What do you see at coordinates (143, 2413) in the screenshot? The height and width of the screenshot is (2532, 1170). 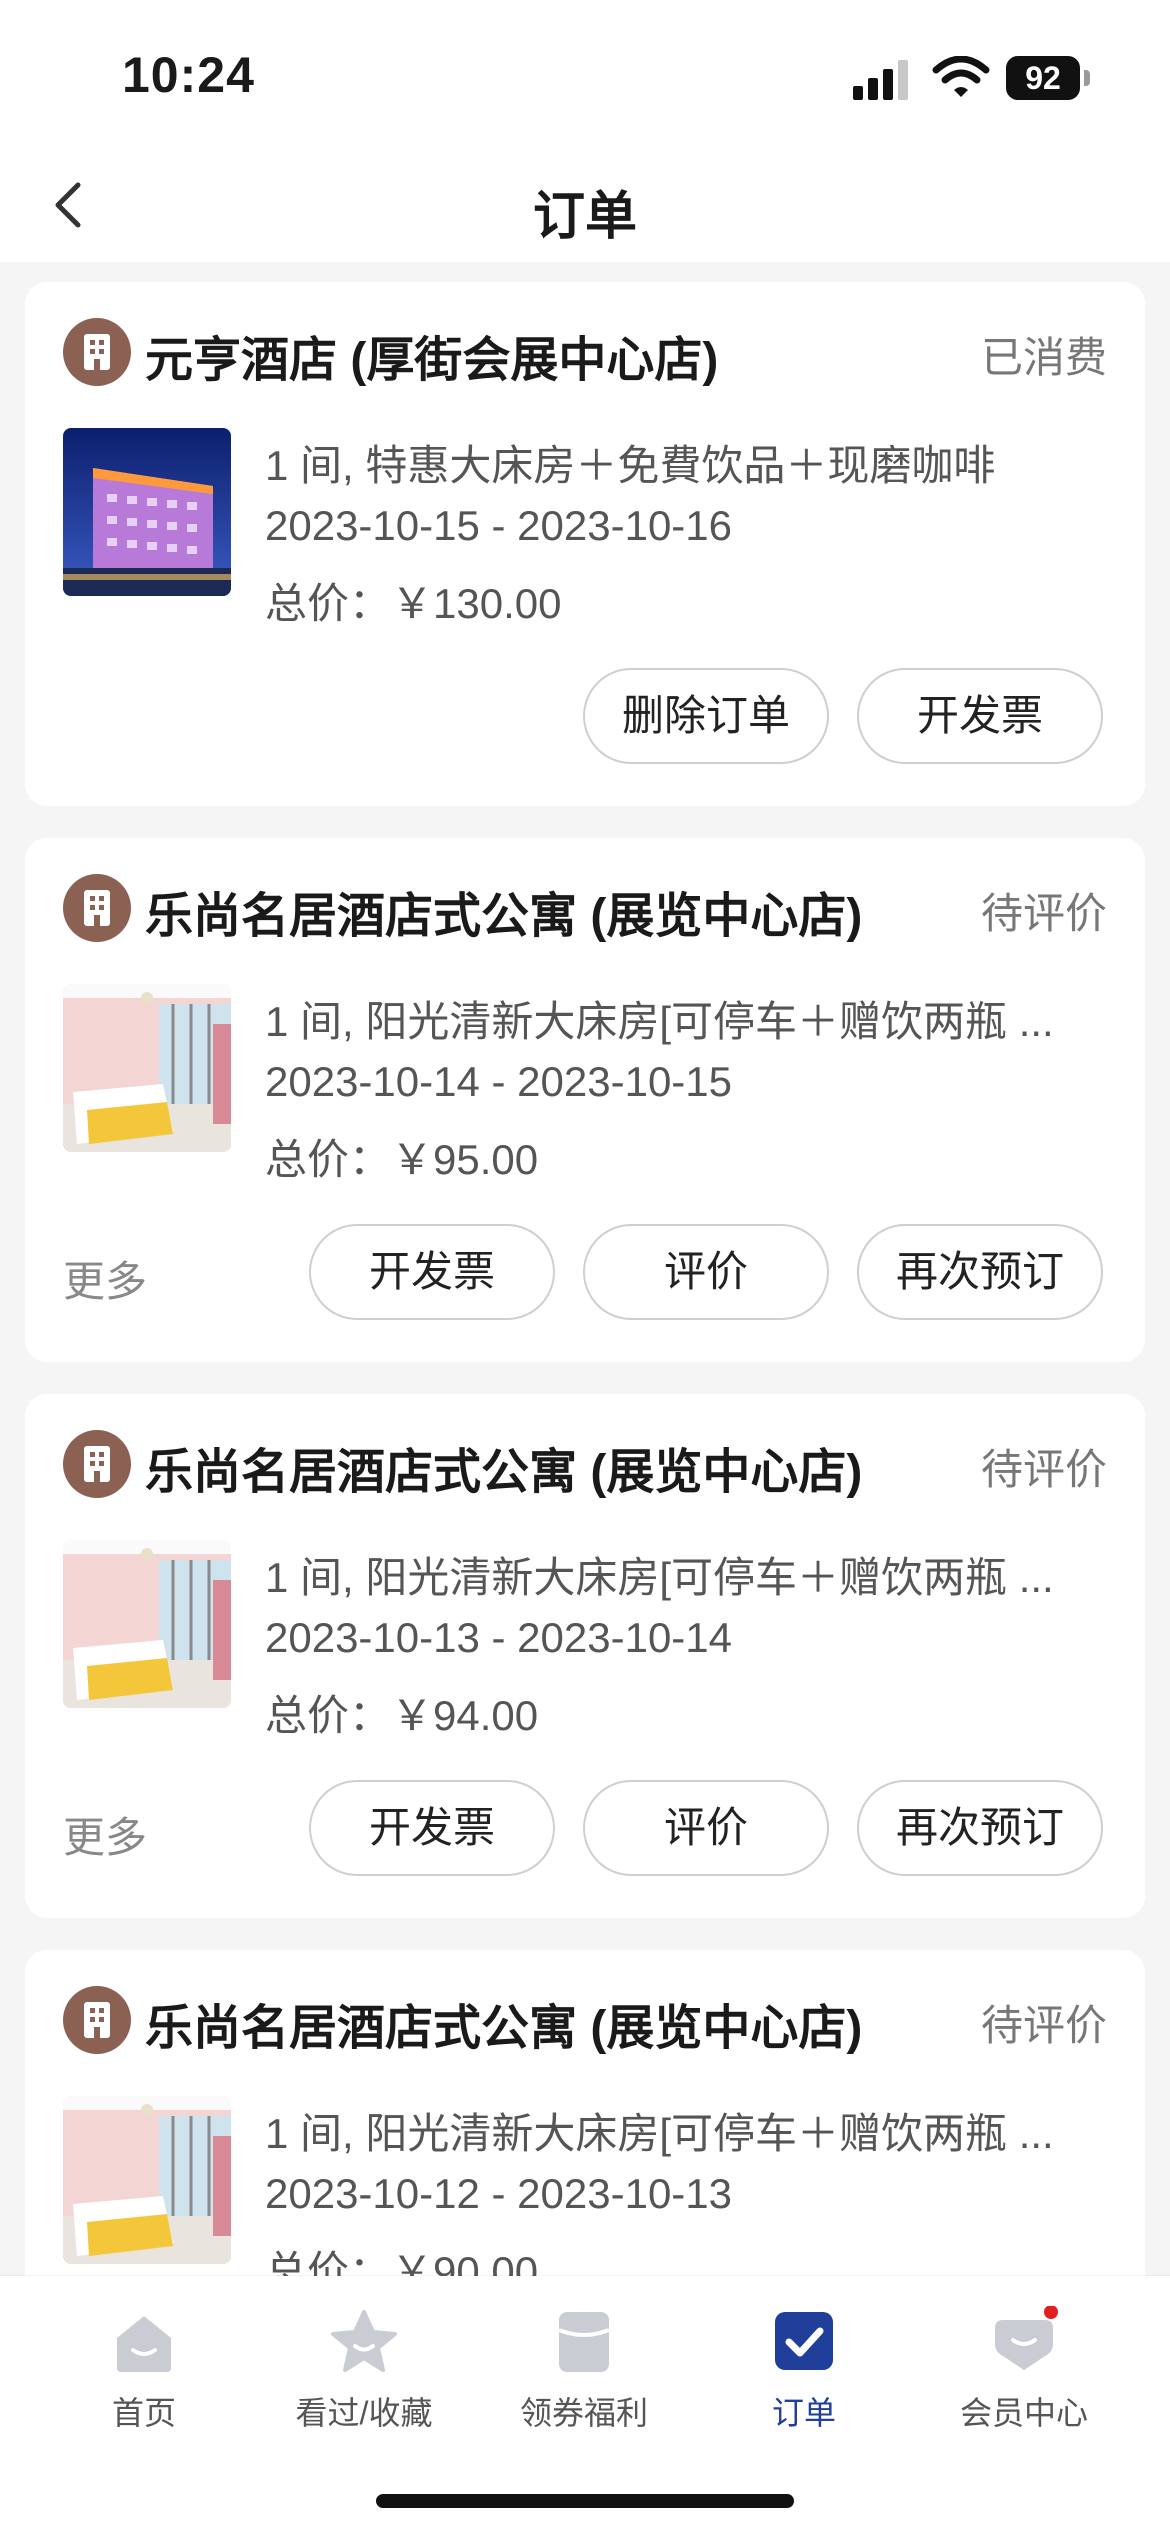 I see `tab-label: 首页` at bounding box center [143, 2413].